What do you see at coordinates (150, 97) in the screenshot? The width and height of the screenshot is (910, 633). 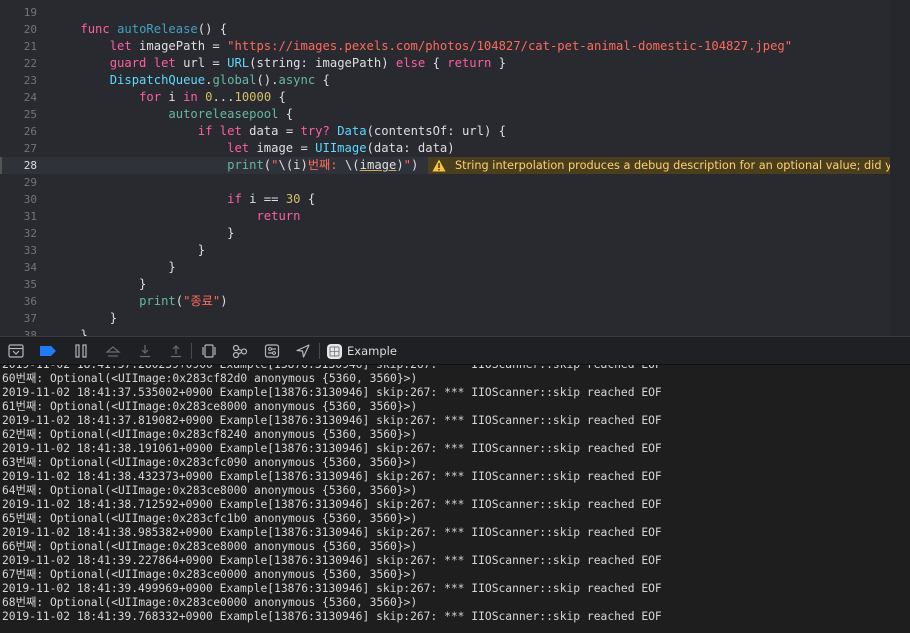 I see `code-token: for` at bounding box center [150, 97].